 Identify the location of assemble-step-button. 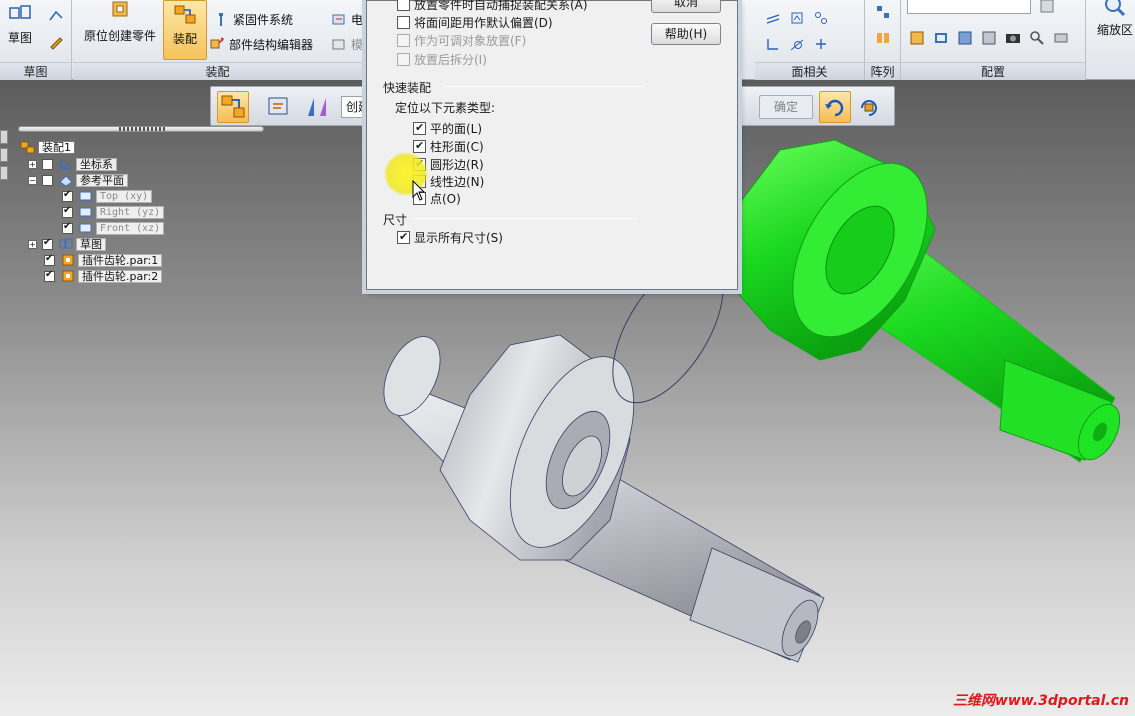
(233, 107).